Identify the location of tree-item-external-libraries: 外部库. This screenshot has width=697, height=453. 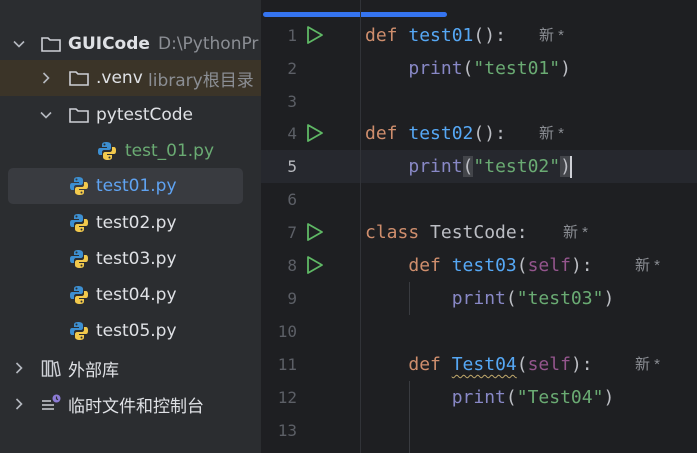
(130, 368).